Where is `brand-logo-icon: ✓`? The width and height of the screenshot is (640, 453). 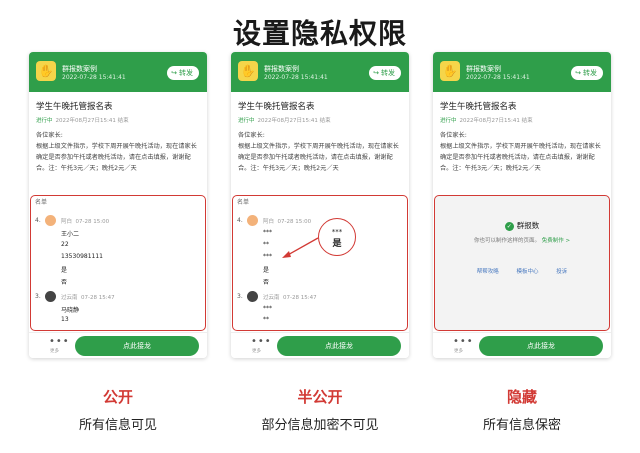
brand-logo-icon: ✓ is located at coordinates (509, 226).